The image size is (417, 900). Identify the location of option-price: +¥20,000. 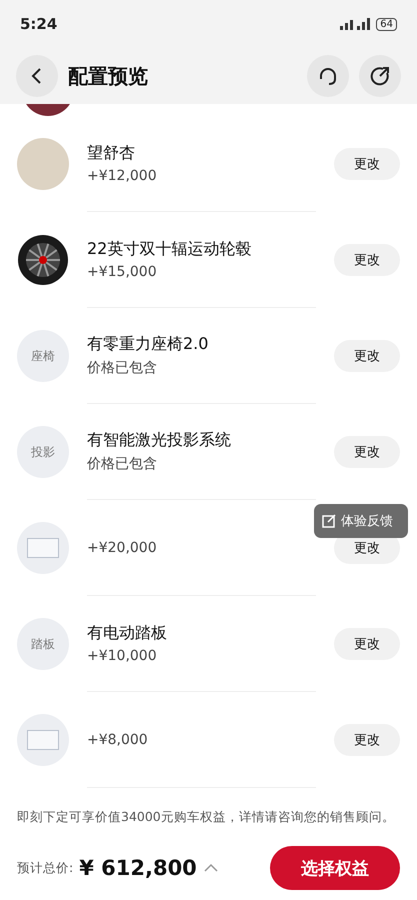
(122, 548).